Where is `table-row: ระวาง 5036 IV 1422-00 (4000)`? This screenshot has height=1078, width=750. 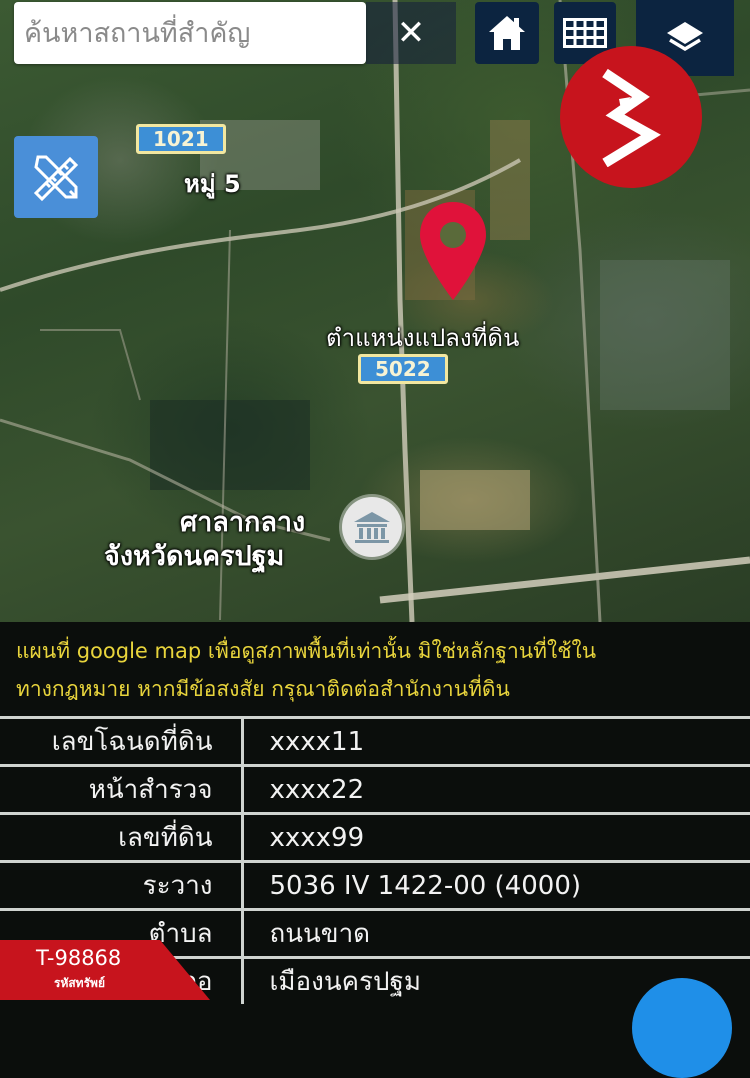 table-row: ระวาง 5036 IV 1422-00 (4000) is located at coordinates (375, 885).